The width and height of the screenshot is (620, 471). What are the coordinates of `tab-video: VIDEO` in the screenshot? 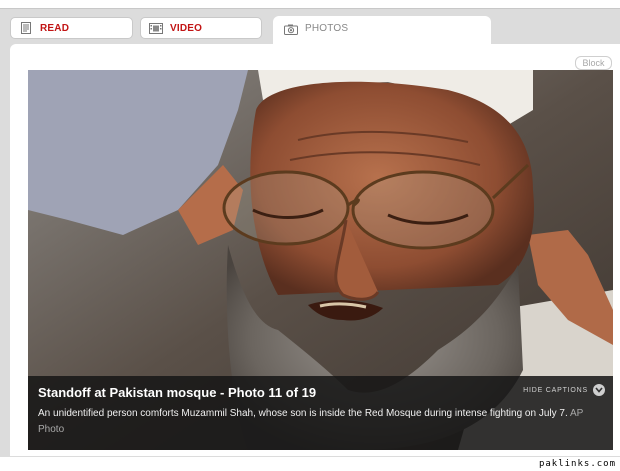 It's located at (201, 28).